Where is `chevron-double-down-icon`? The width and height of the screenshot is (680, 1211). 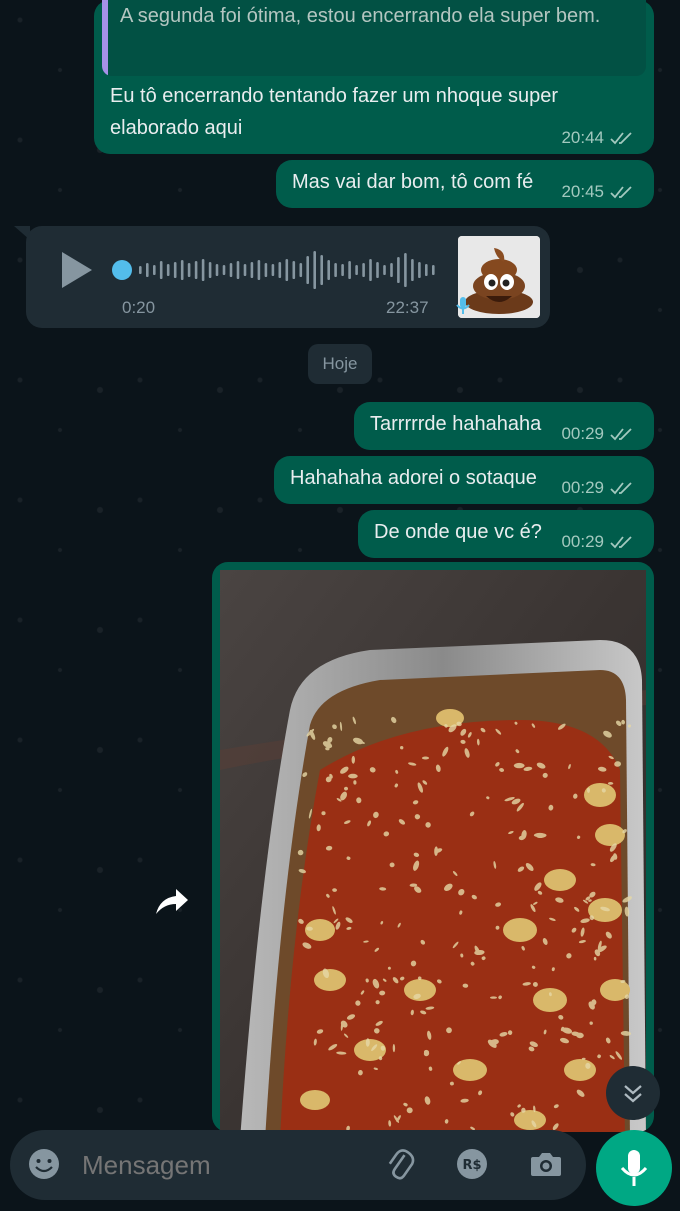 chevron-double-down-icon is located at coordinates (633, 1094).